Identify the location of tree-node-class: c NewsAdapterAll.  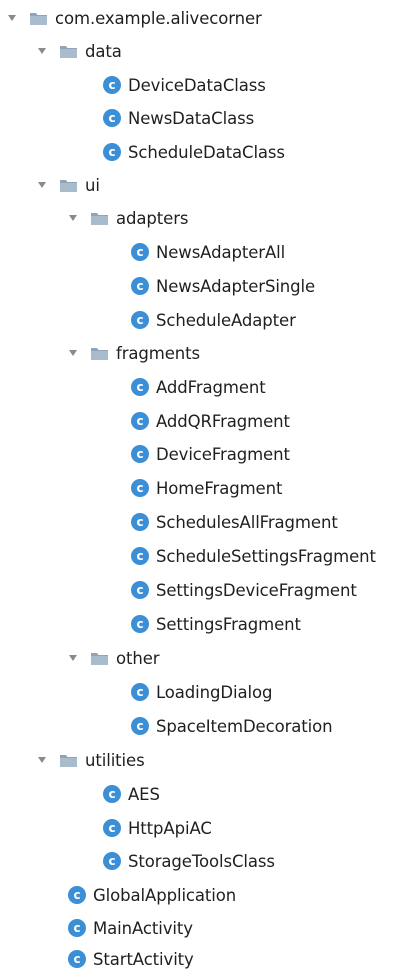
(208, 252).